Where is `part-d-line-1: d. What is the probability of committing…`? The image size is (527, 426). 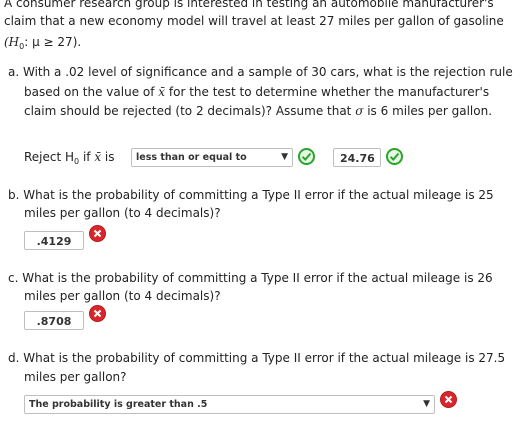
part-d-line-1: d. What is the probability of committing… is located at coordinates (257, 358).